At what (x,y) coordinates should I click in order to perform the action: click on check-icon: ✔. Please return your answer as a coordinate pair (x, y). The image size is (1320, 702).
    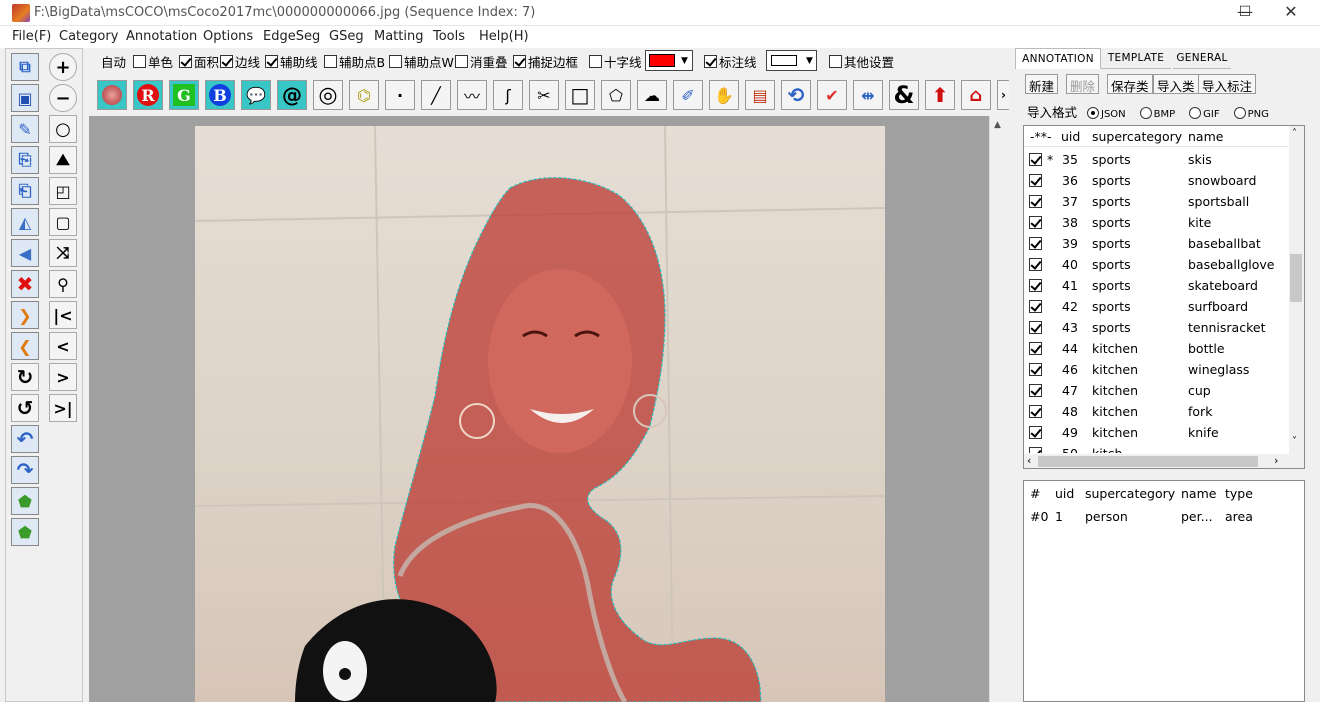
    Looking at the image, I should click on (832, 95).